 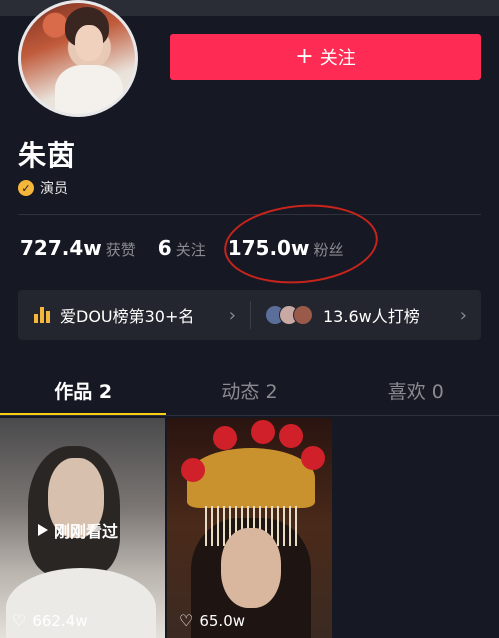 I want to click on video-thumbnail: 刚刚看过 ♡ 662.4w, so click(x=82, y=528).